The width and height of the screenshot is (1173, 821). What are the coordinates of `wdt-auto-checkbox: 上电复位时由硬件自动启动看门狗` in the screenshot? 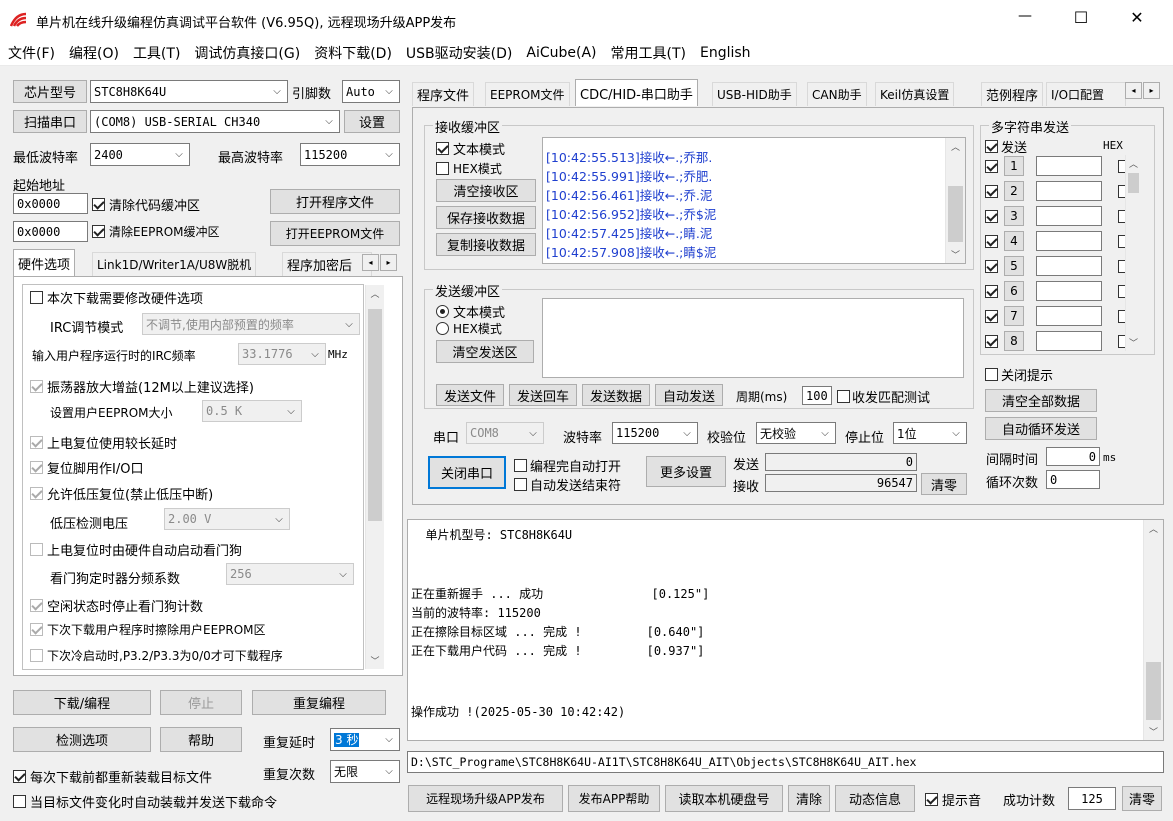 It's located at (136, 549).